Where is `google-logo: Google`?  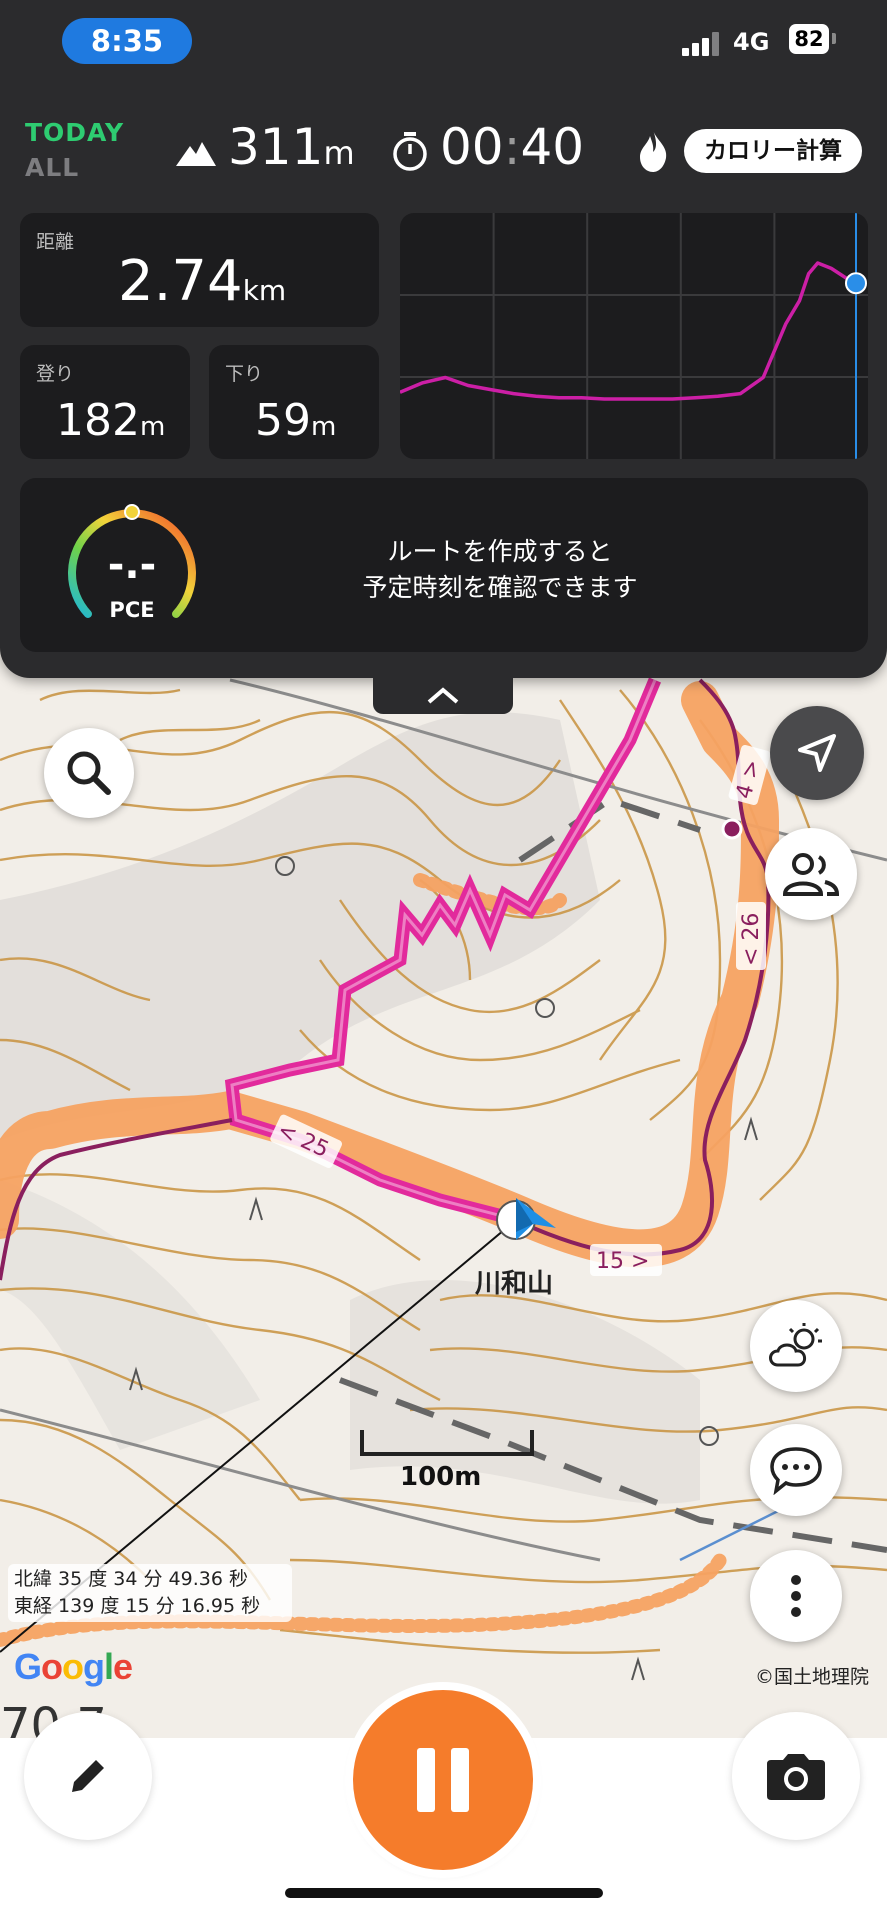 google-logo: Google is located at coordinates (73, 1667).